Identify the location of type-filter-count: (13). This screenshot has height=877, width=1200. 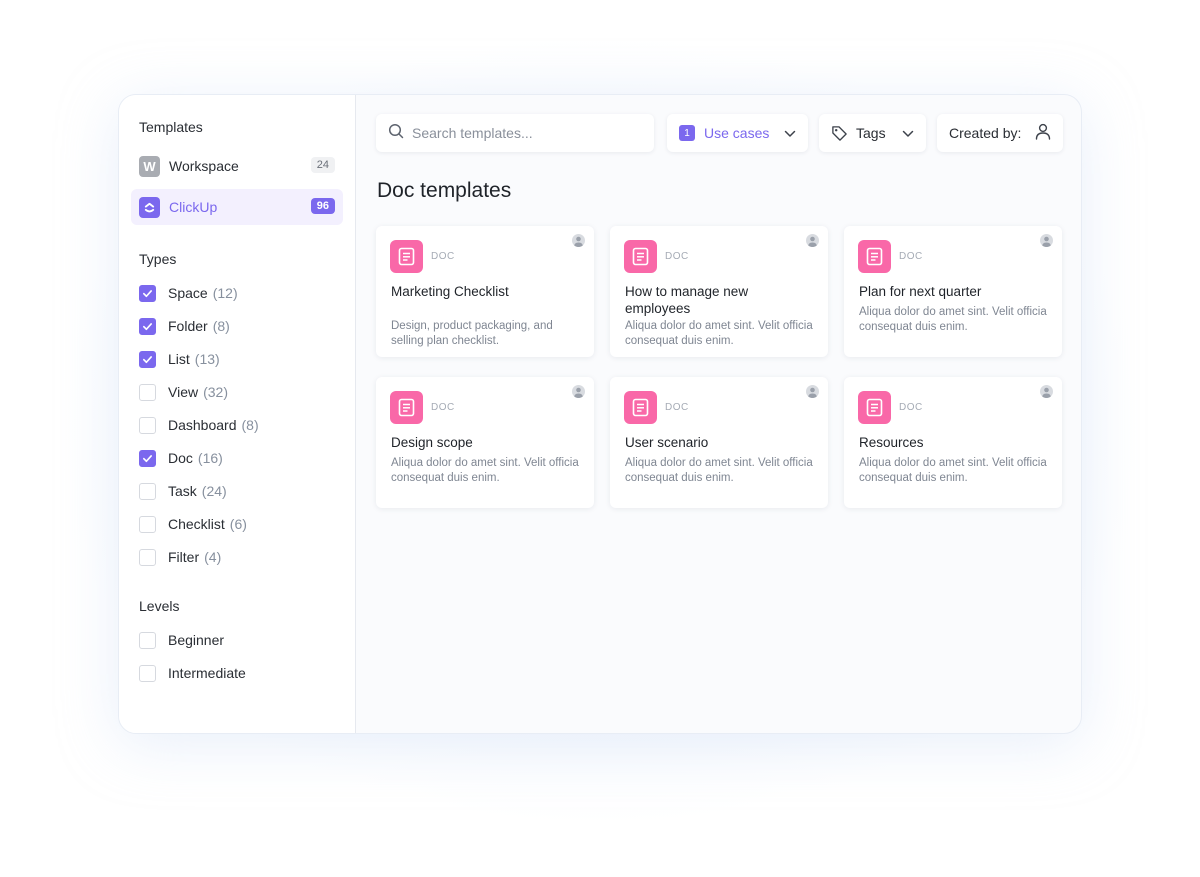
(207, 359).